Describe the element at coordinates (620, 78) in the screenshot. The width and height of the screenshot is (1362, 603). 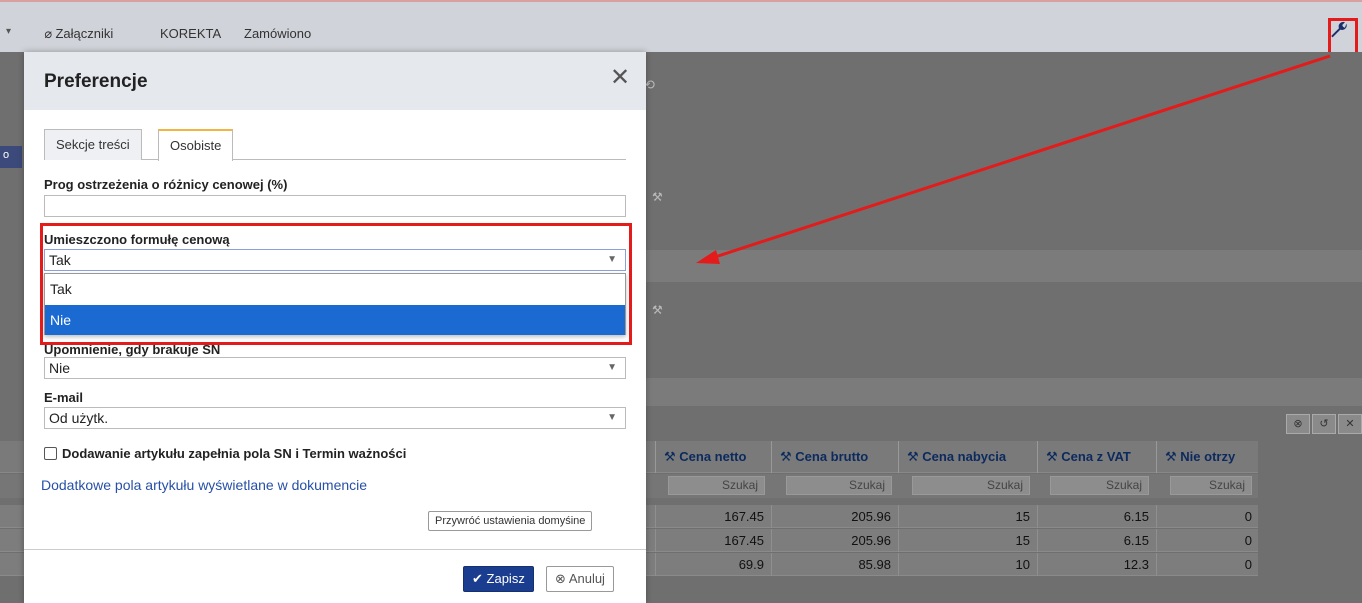
I see `close-icon: ✕` at that location.